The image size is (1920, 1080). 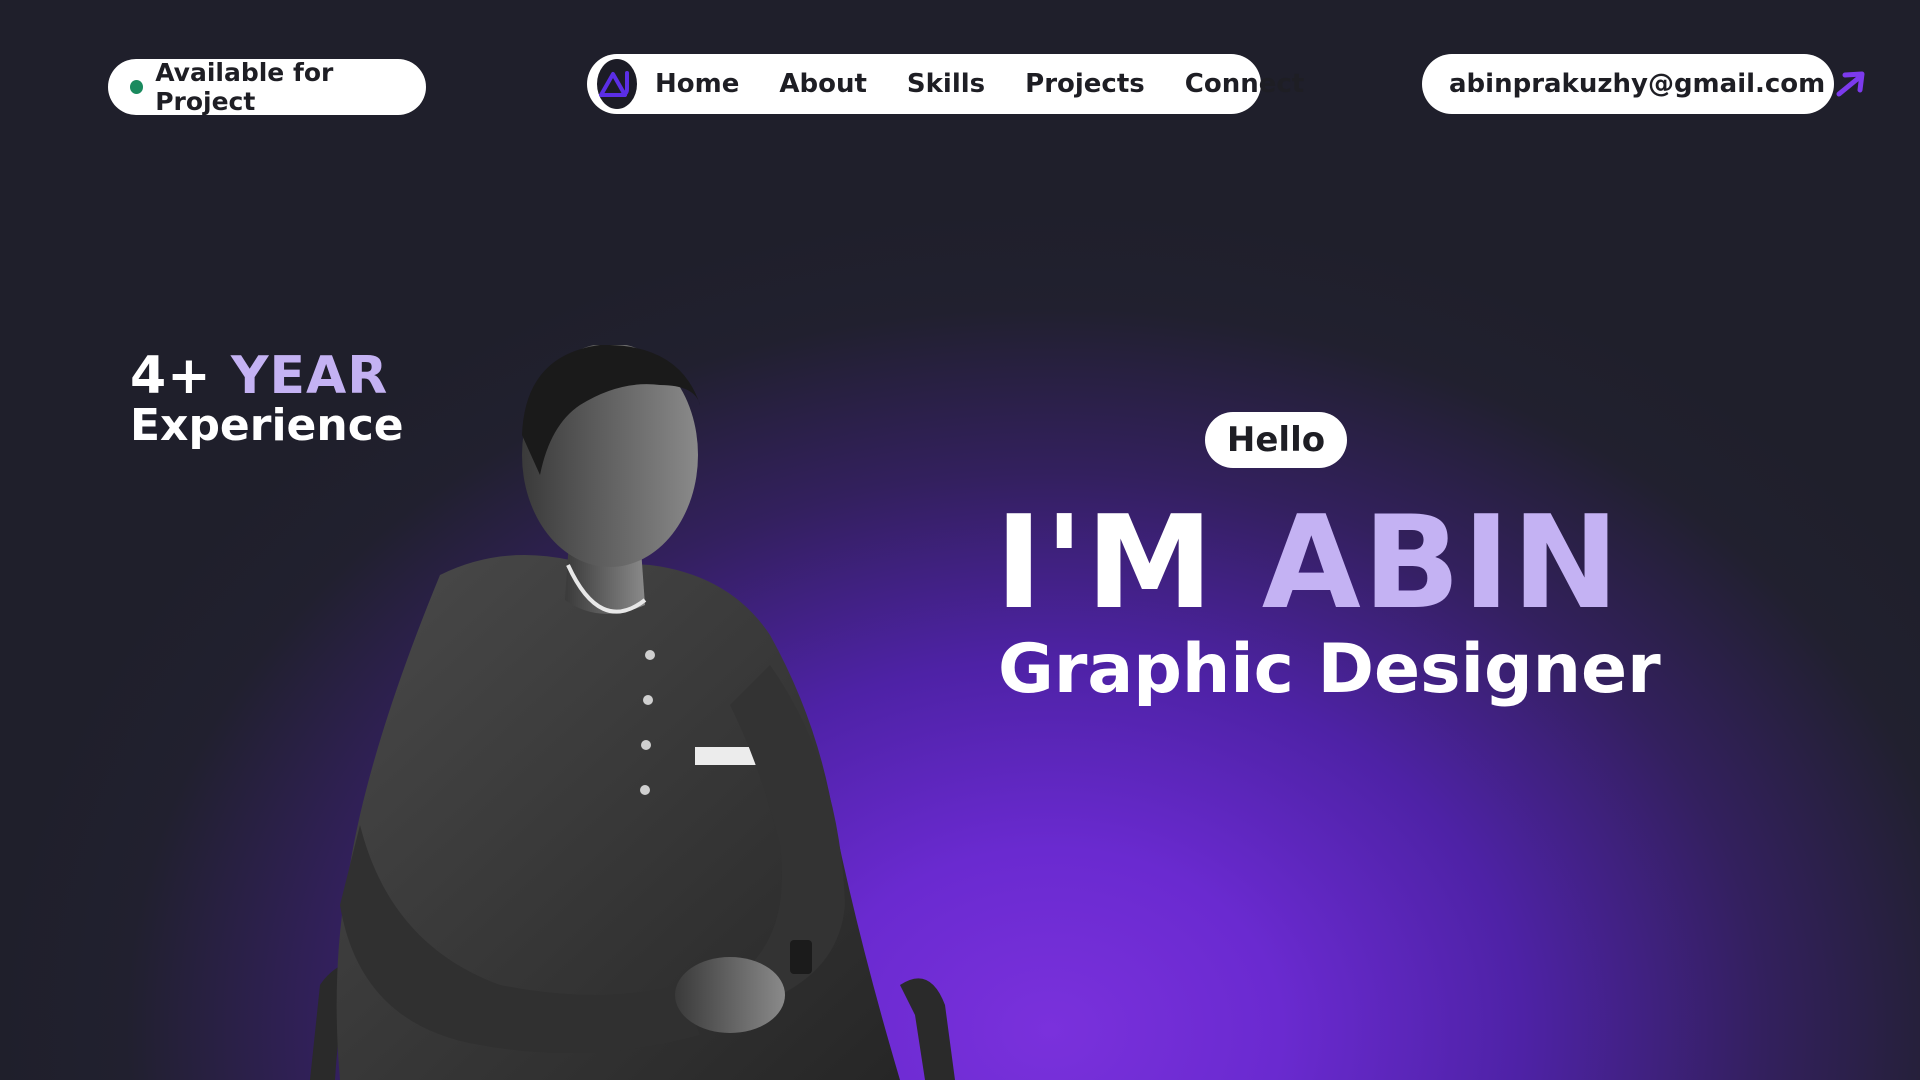 I want to click on main-nav: Home About Skills Projects Connect, so click(x=945, y=84).